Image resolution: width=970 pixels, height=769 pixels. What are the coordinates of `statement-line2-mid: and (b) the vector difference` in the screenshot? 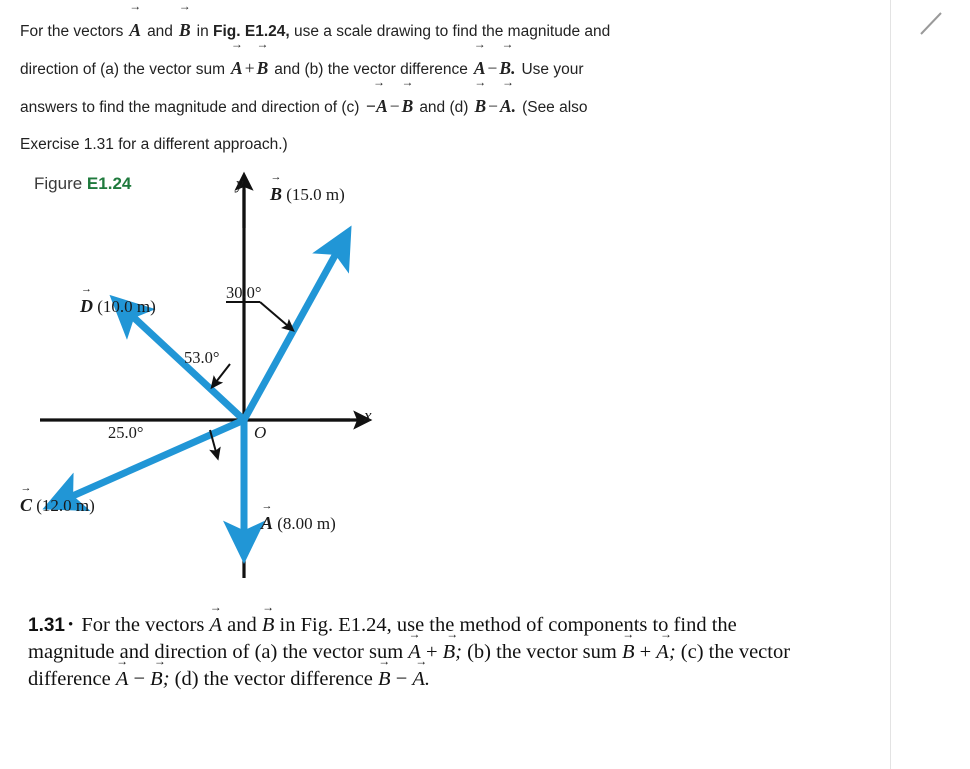 It's located at (371, 69).